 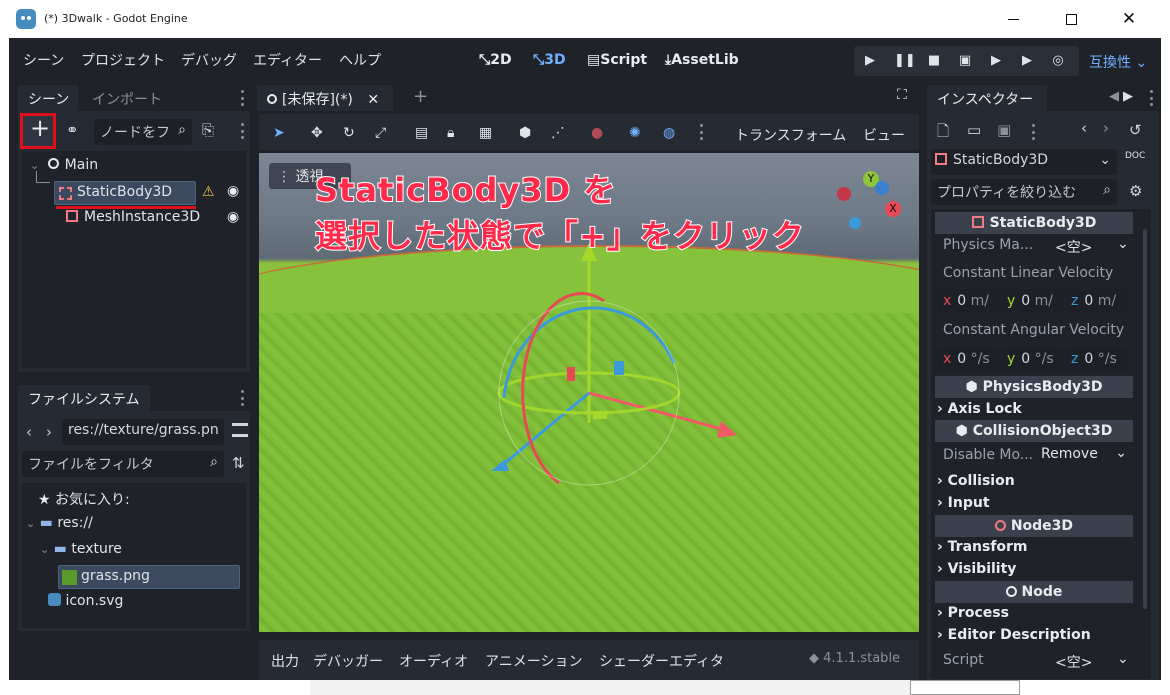 What do you see at coordinates (29, 432) in the screenshot?
I see `back-icon: ‹` at bounding box center [29, 432].